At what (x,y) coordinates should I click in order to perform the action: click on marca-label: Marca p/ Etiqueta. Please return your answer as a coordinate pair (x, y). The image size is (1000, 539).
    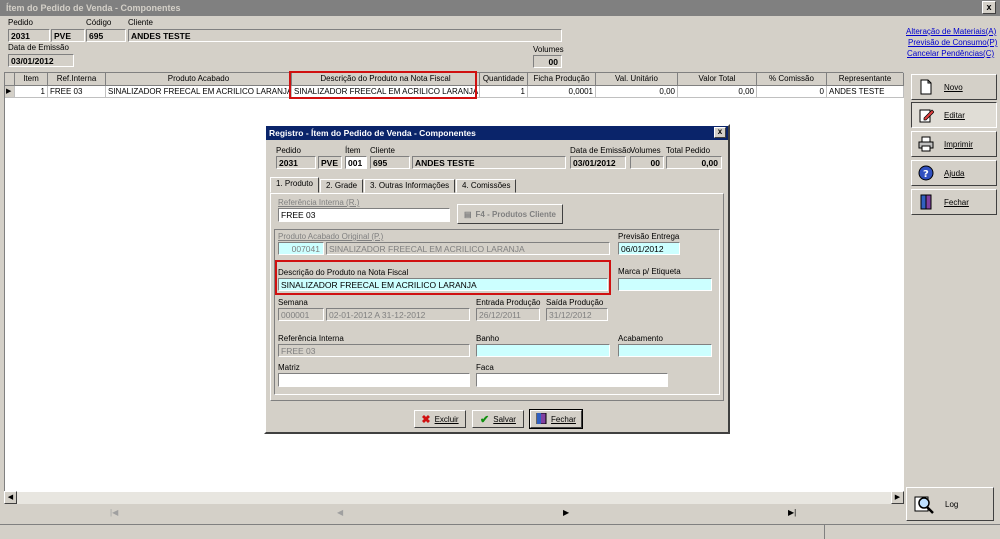
    Looking at the image, I should click on (649, 271).